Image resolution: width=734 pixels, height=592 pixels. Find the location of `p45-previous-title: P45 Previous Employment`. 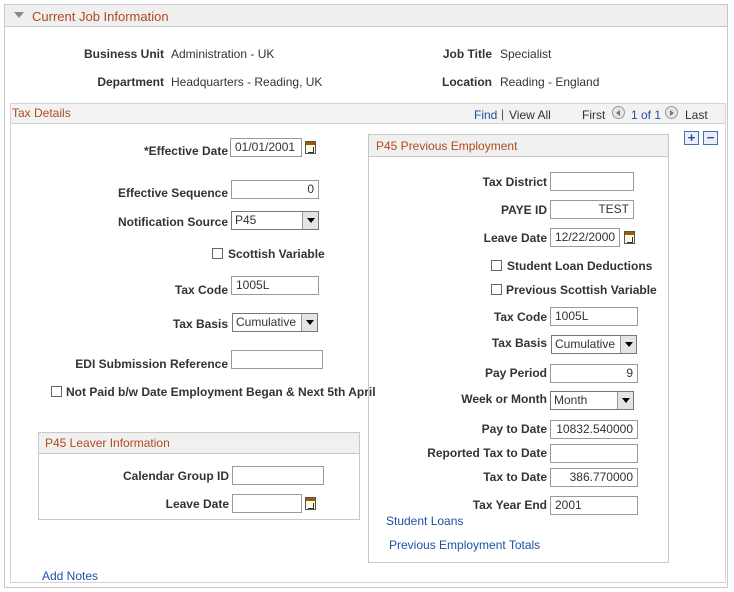

p45-previous-title: P45 Previous Employment is located at coordinates (447, 146).